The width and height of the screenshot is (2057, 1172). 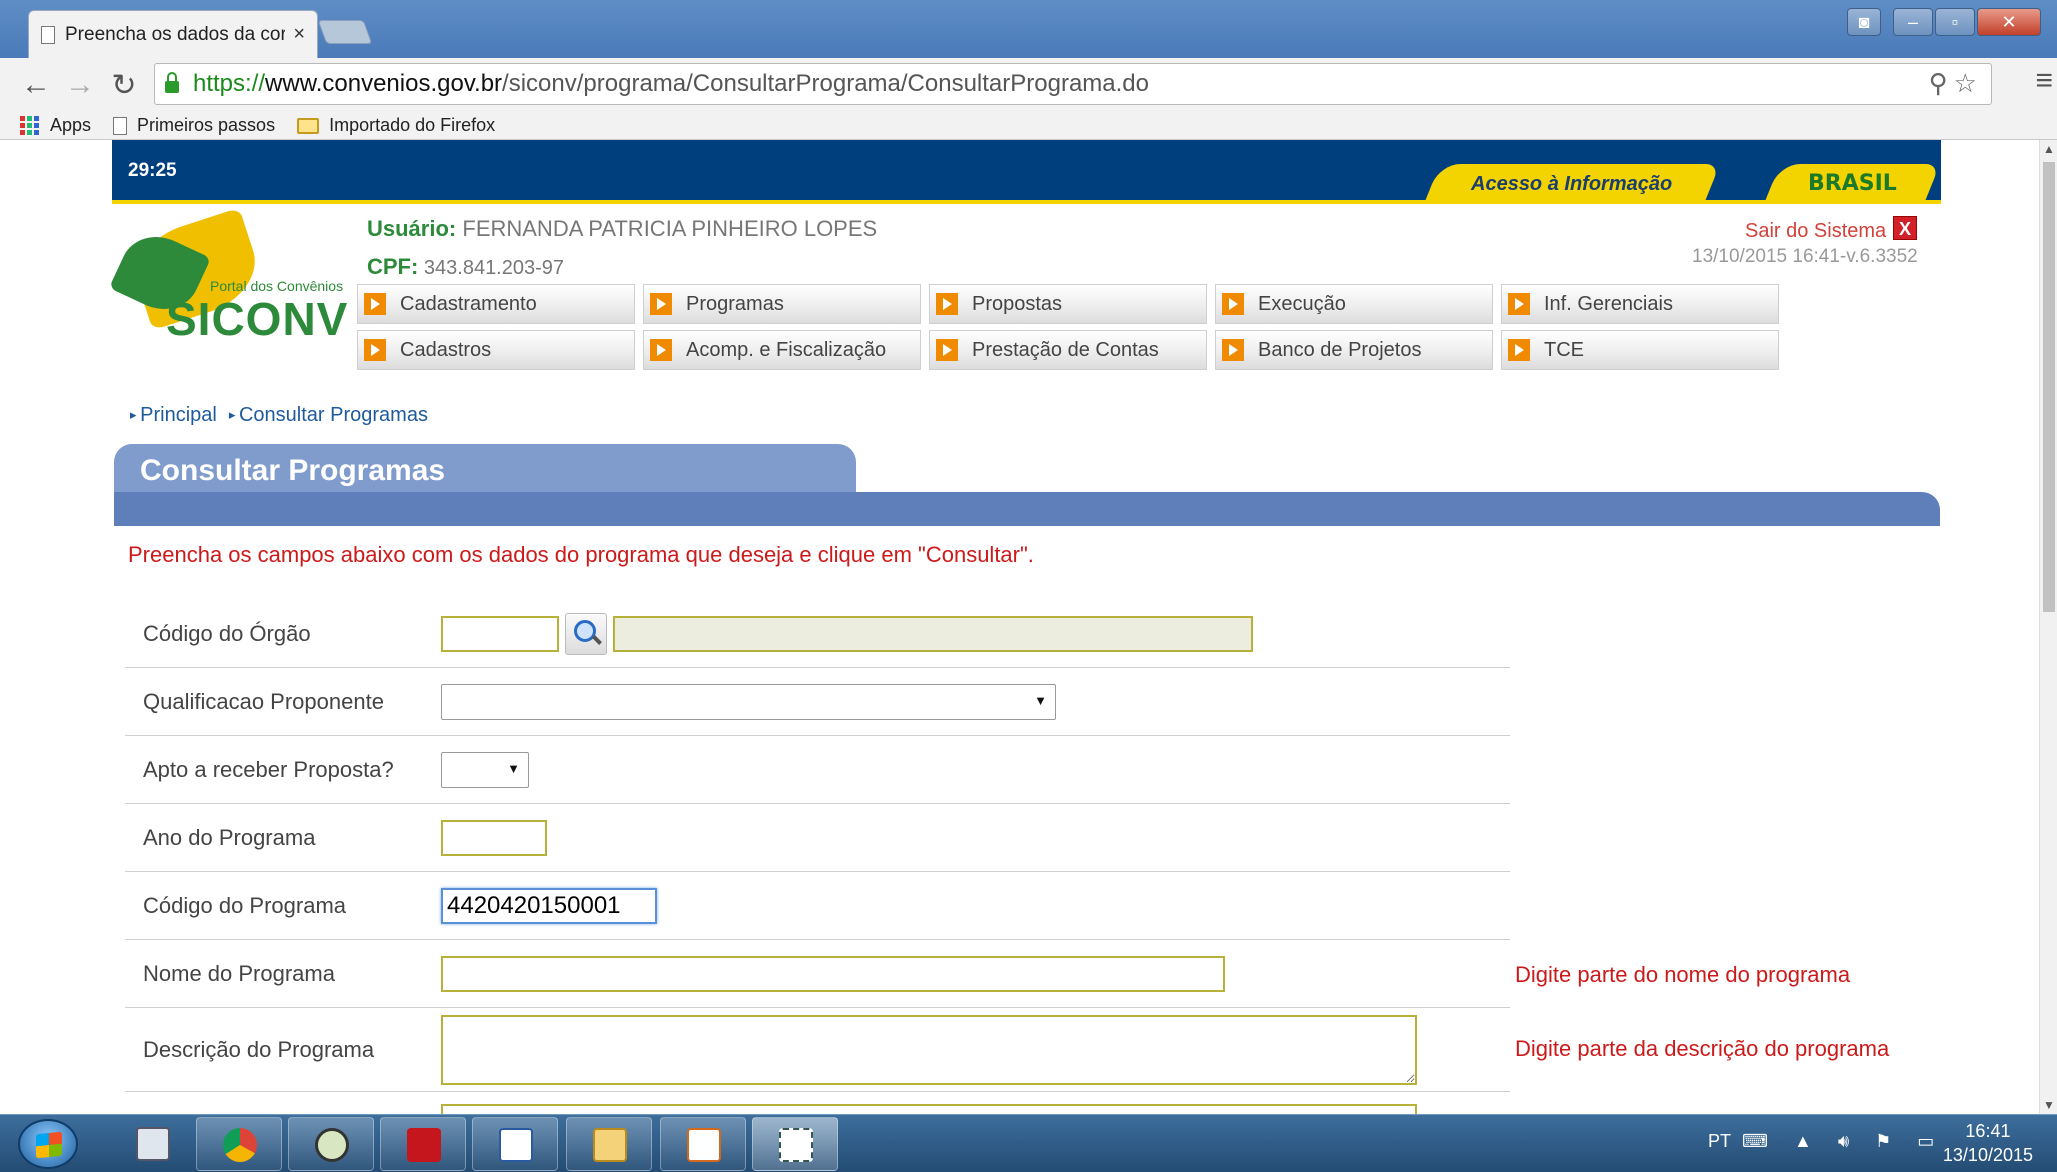 I want to click on tab-title: Preencha os dados da cor, so click(x=175, y=34).